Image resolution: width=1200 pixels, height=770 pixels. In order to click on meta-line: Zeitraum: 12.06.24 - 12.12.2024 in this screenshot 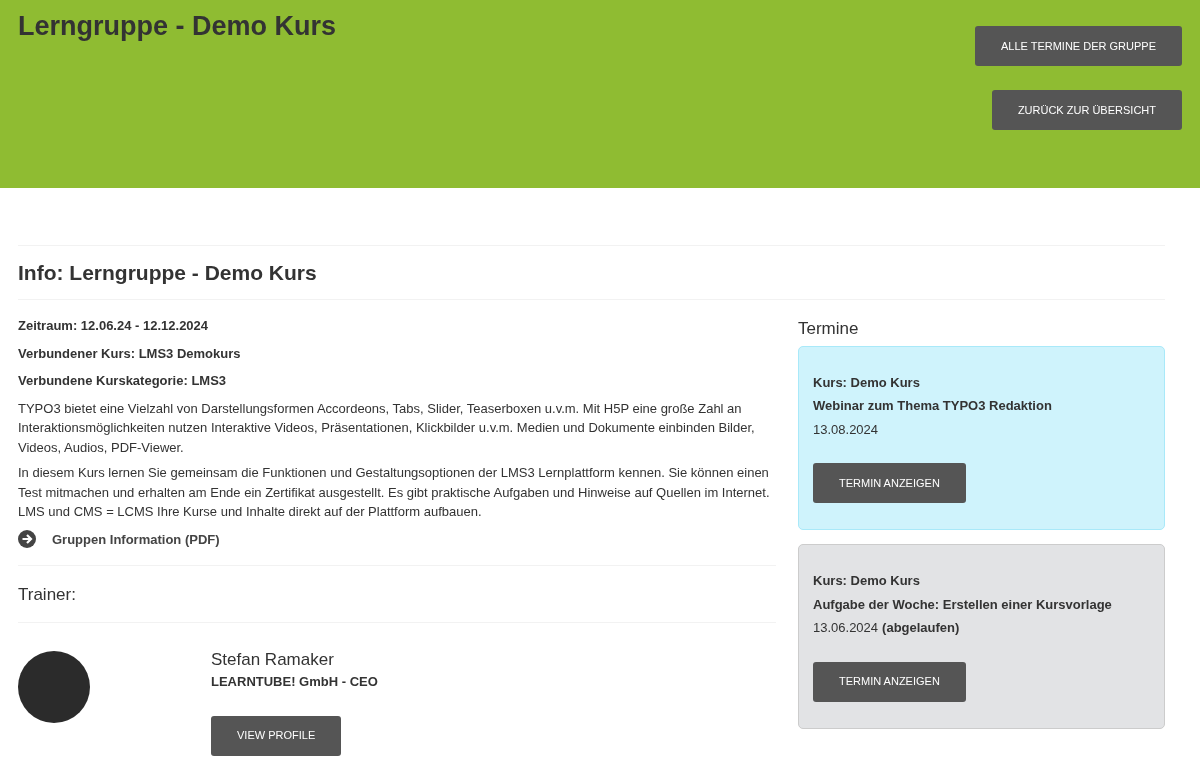, I will do `click(114, 326)`.